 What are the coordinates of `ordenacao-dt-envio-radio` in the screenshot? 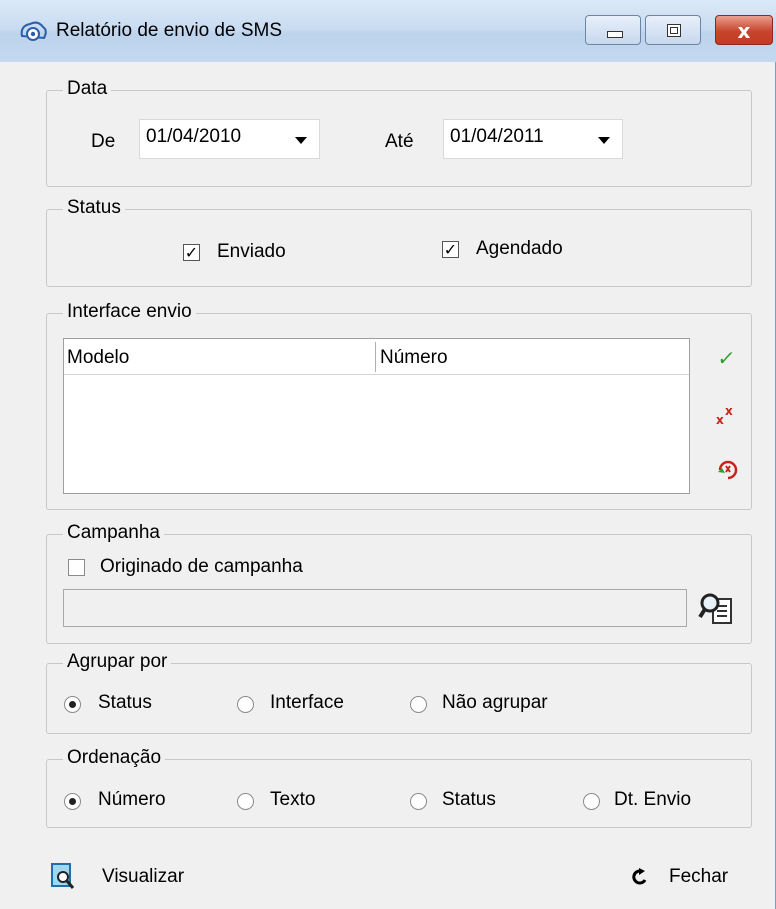 It's located at (591, 801).